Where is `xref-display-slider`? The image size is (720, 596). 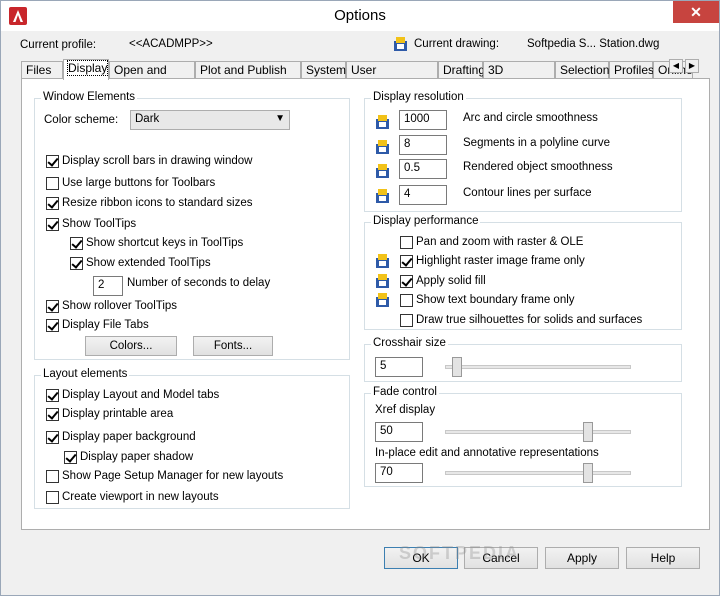
xref-display-slider is located at coordinates (538, 432).